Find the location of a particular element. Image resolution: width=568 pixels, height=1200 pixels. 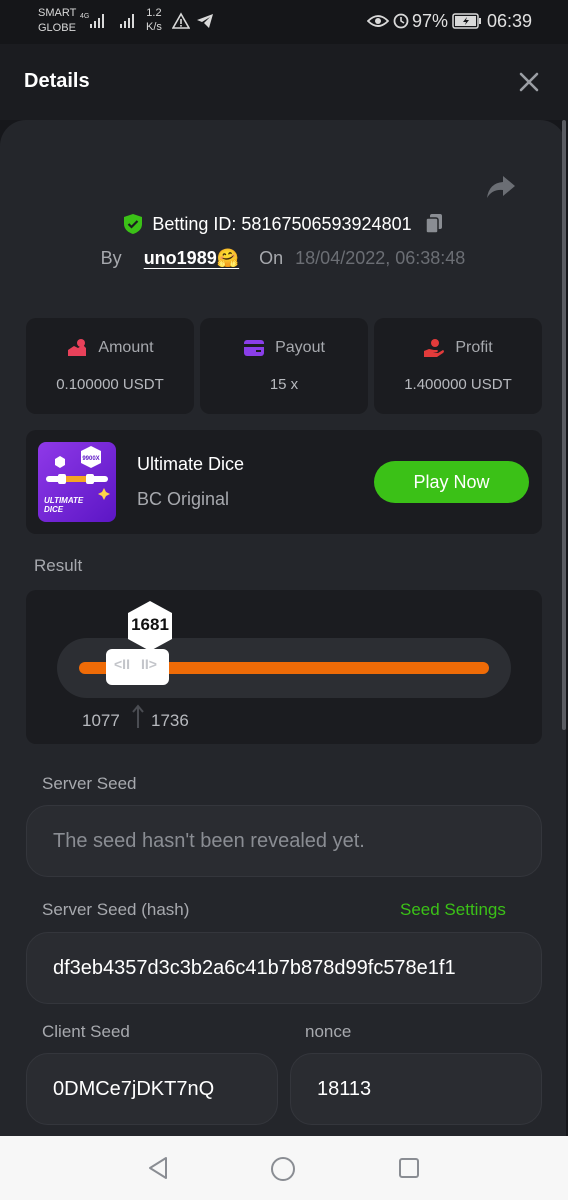

thumbnail-badge: 9900X is located at coordinates (90, 459).